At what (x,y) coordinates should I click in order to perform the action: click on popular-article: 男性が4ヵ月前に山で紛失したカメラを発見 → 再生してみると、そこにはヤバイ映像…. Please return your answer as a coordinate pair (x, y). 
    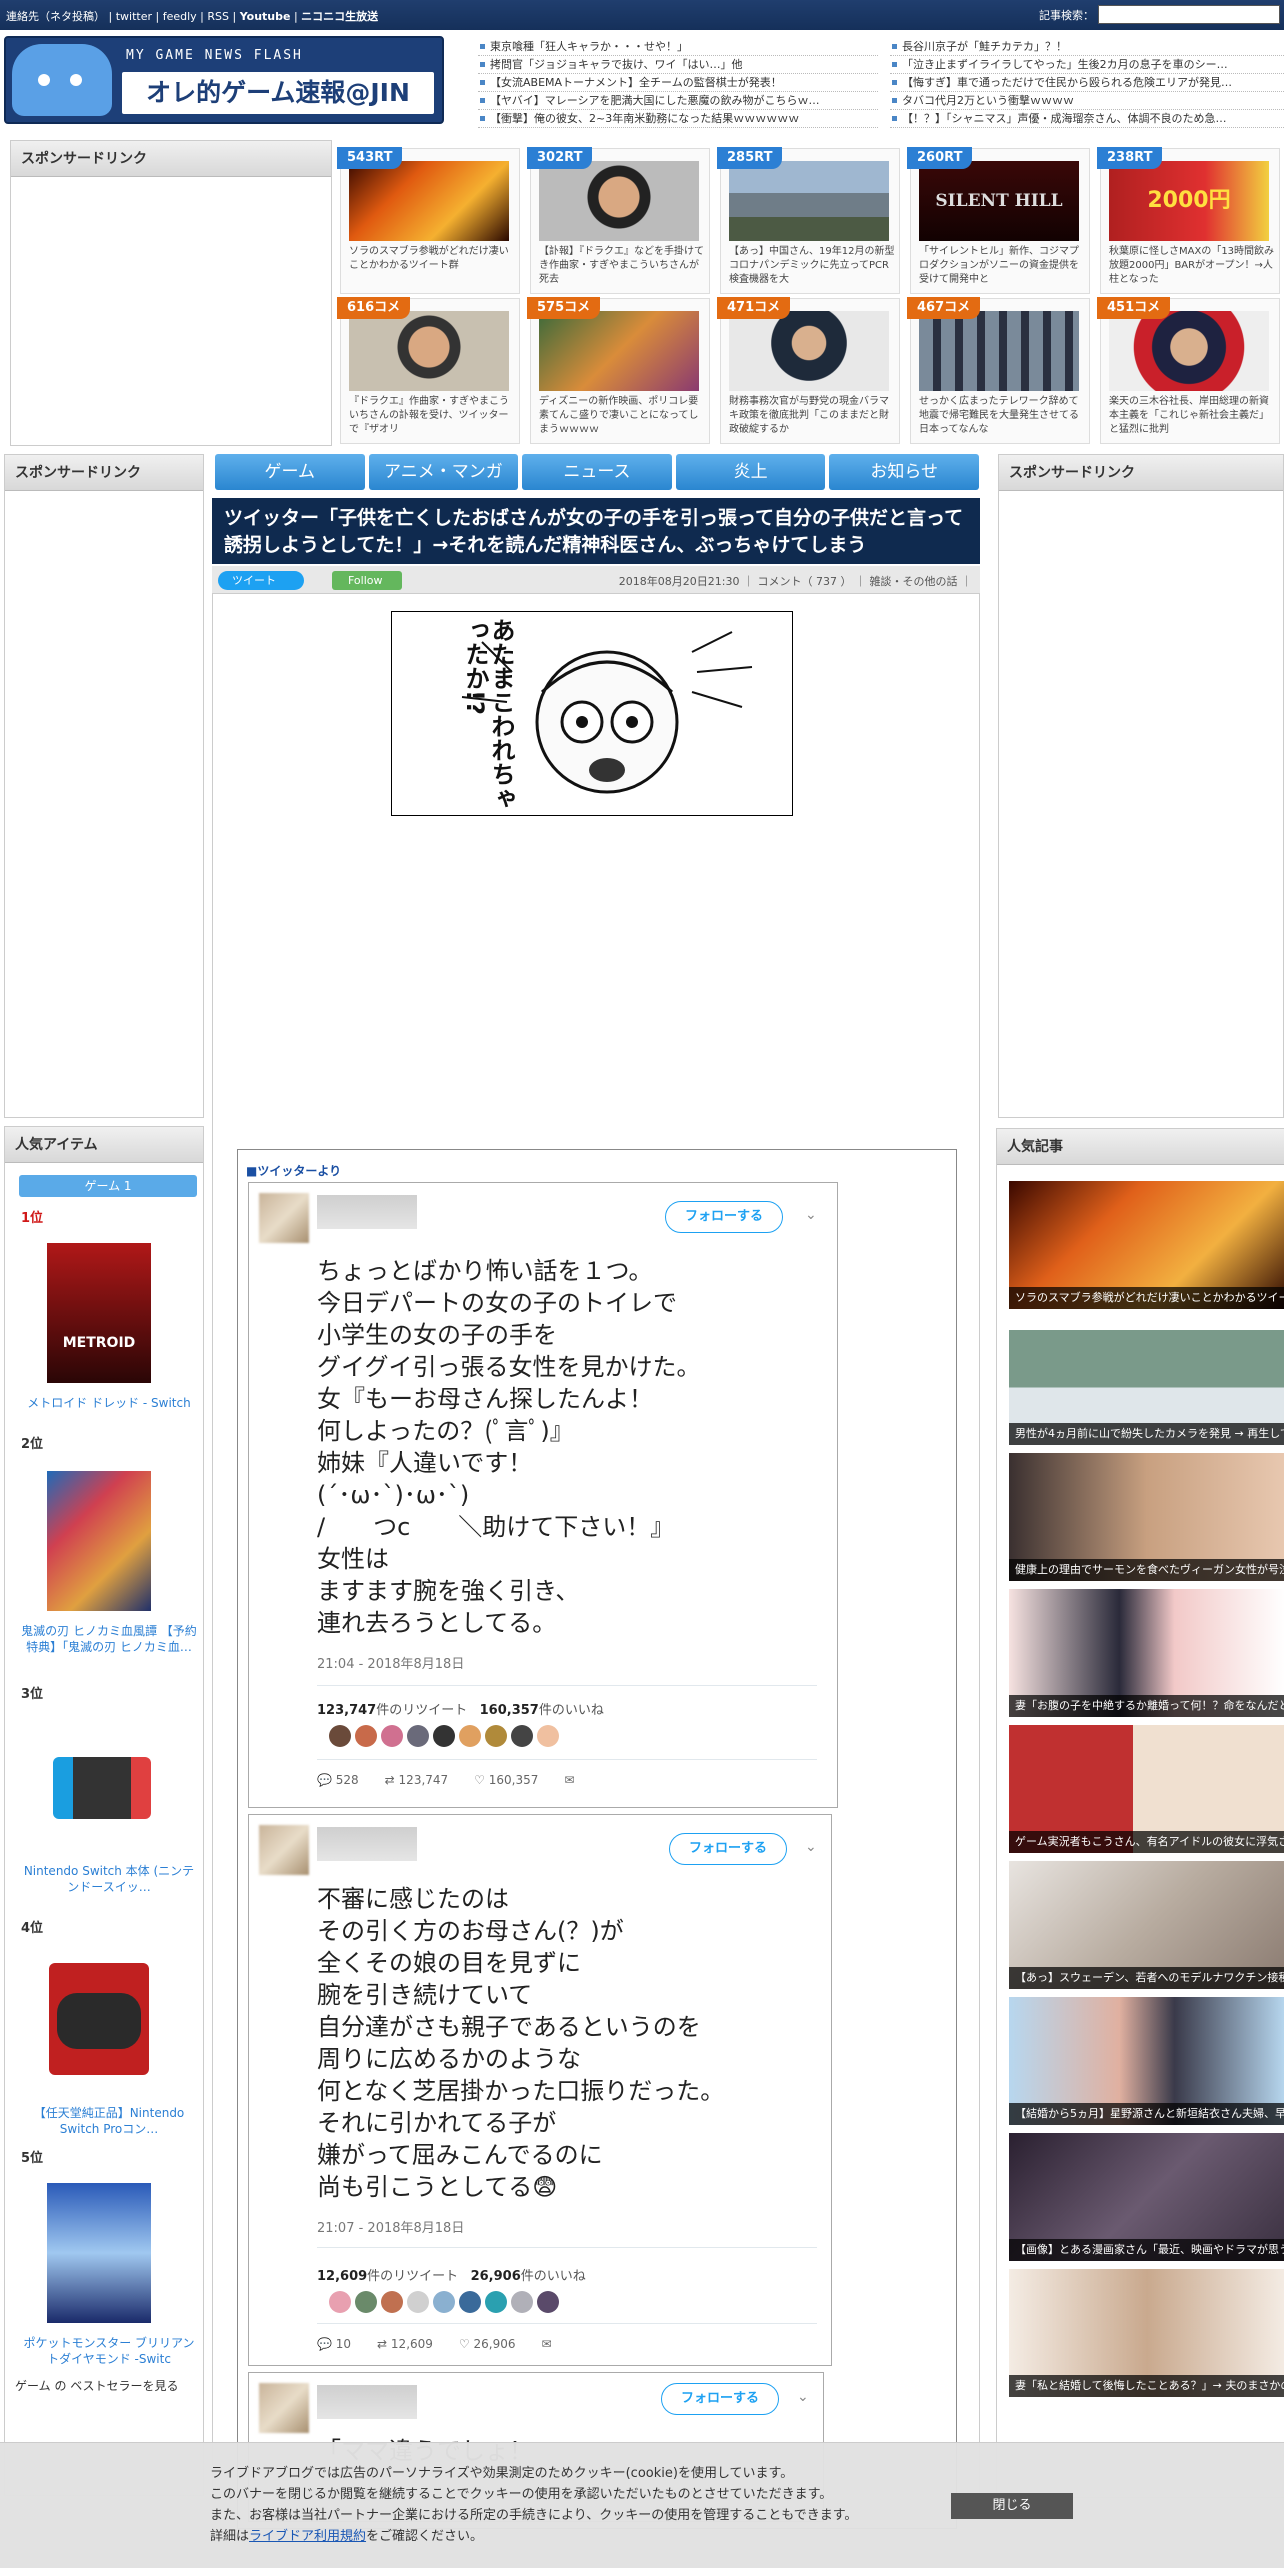
    Looking at the image, I should click on (1146, 1381).